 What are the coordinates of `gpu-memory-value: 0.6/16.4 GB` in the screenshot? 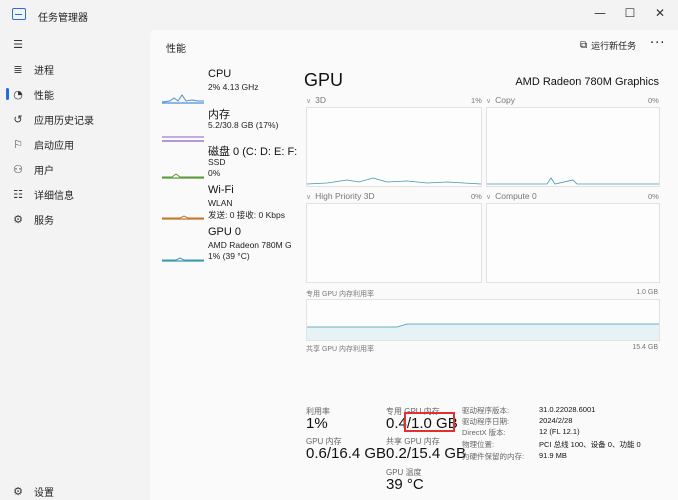 It's located at (346, 453).